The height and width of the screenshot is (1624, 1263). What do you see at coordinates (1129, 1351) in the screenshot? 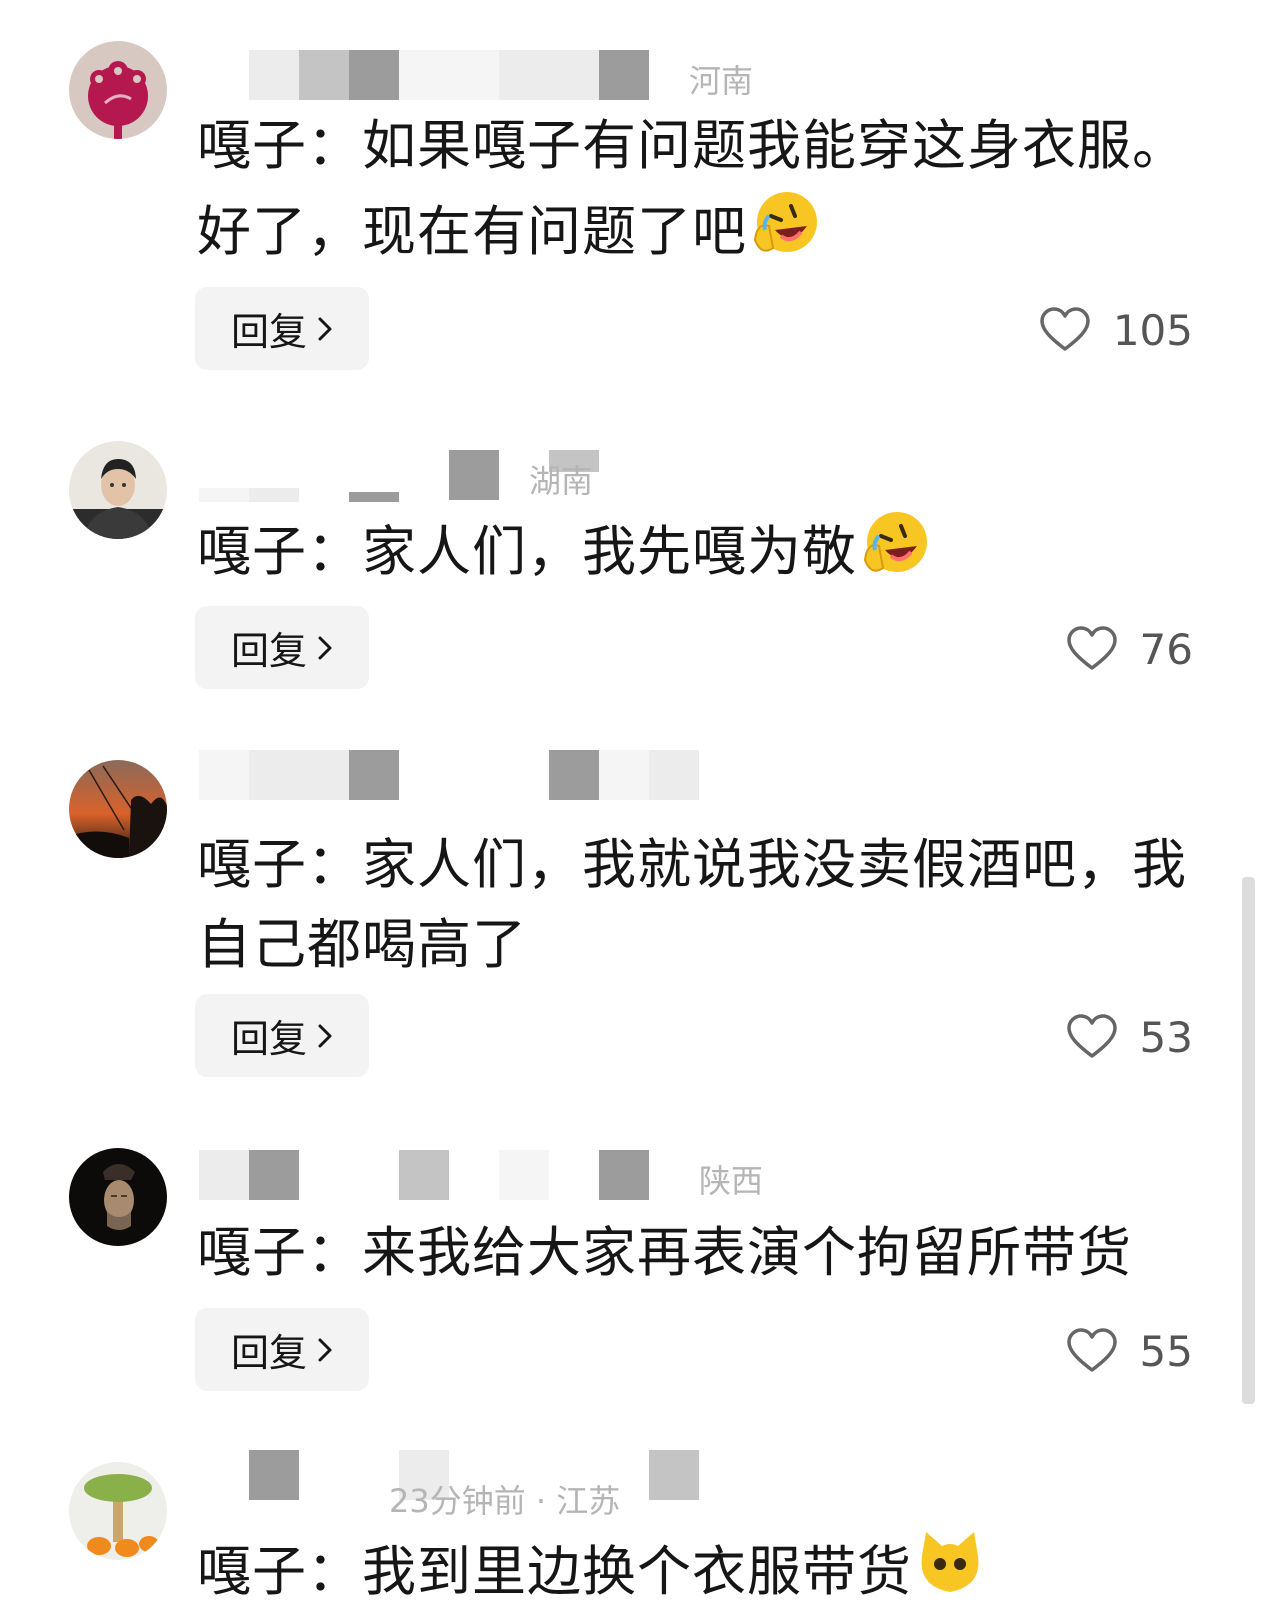
I see `like-button: 55` at bounding box center [1129, 1351].